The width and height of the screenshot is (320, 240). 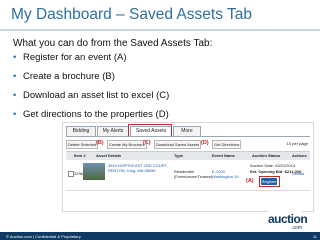 What do you see at coordinates (298, 173) in the screenshot?
I see `details-link: Details` at bounding box center [298, 173].